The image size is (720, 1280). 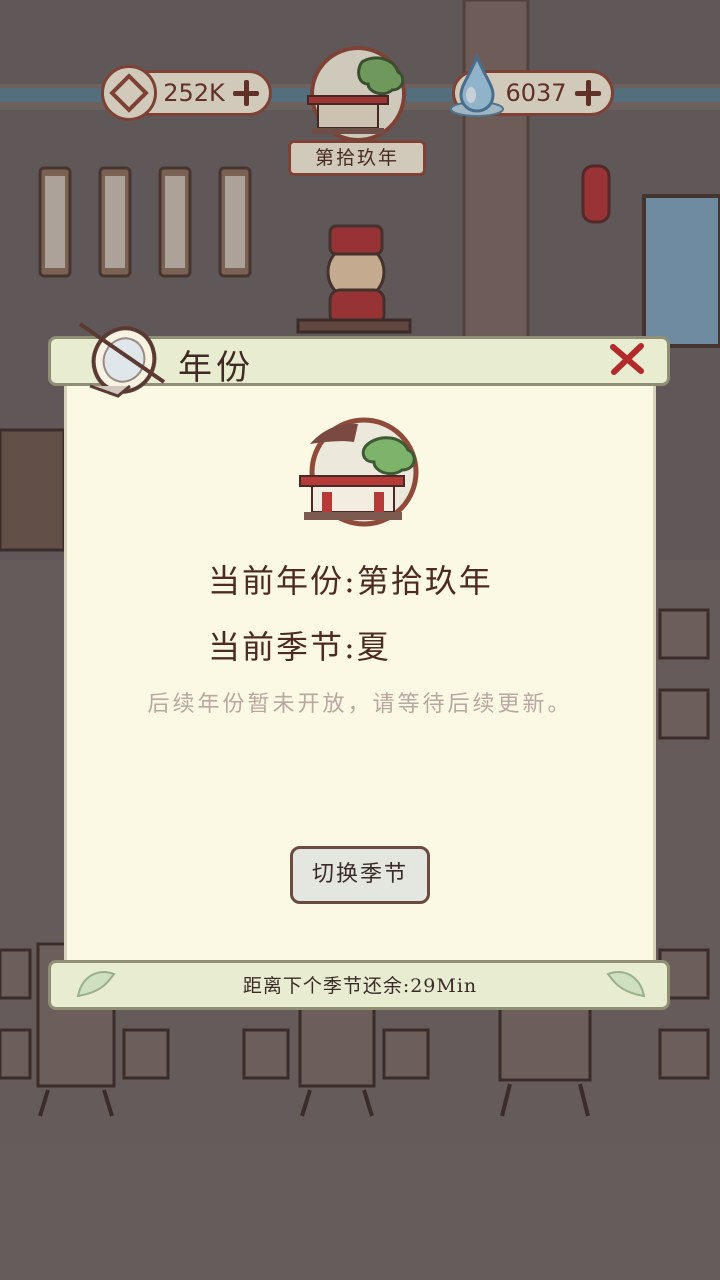 I want to click on sundial-icon, so click(x=122, y=360).